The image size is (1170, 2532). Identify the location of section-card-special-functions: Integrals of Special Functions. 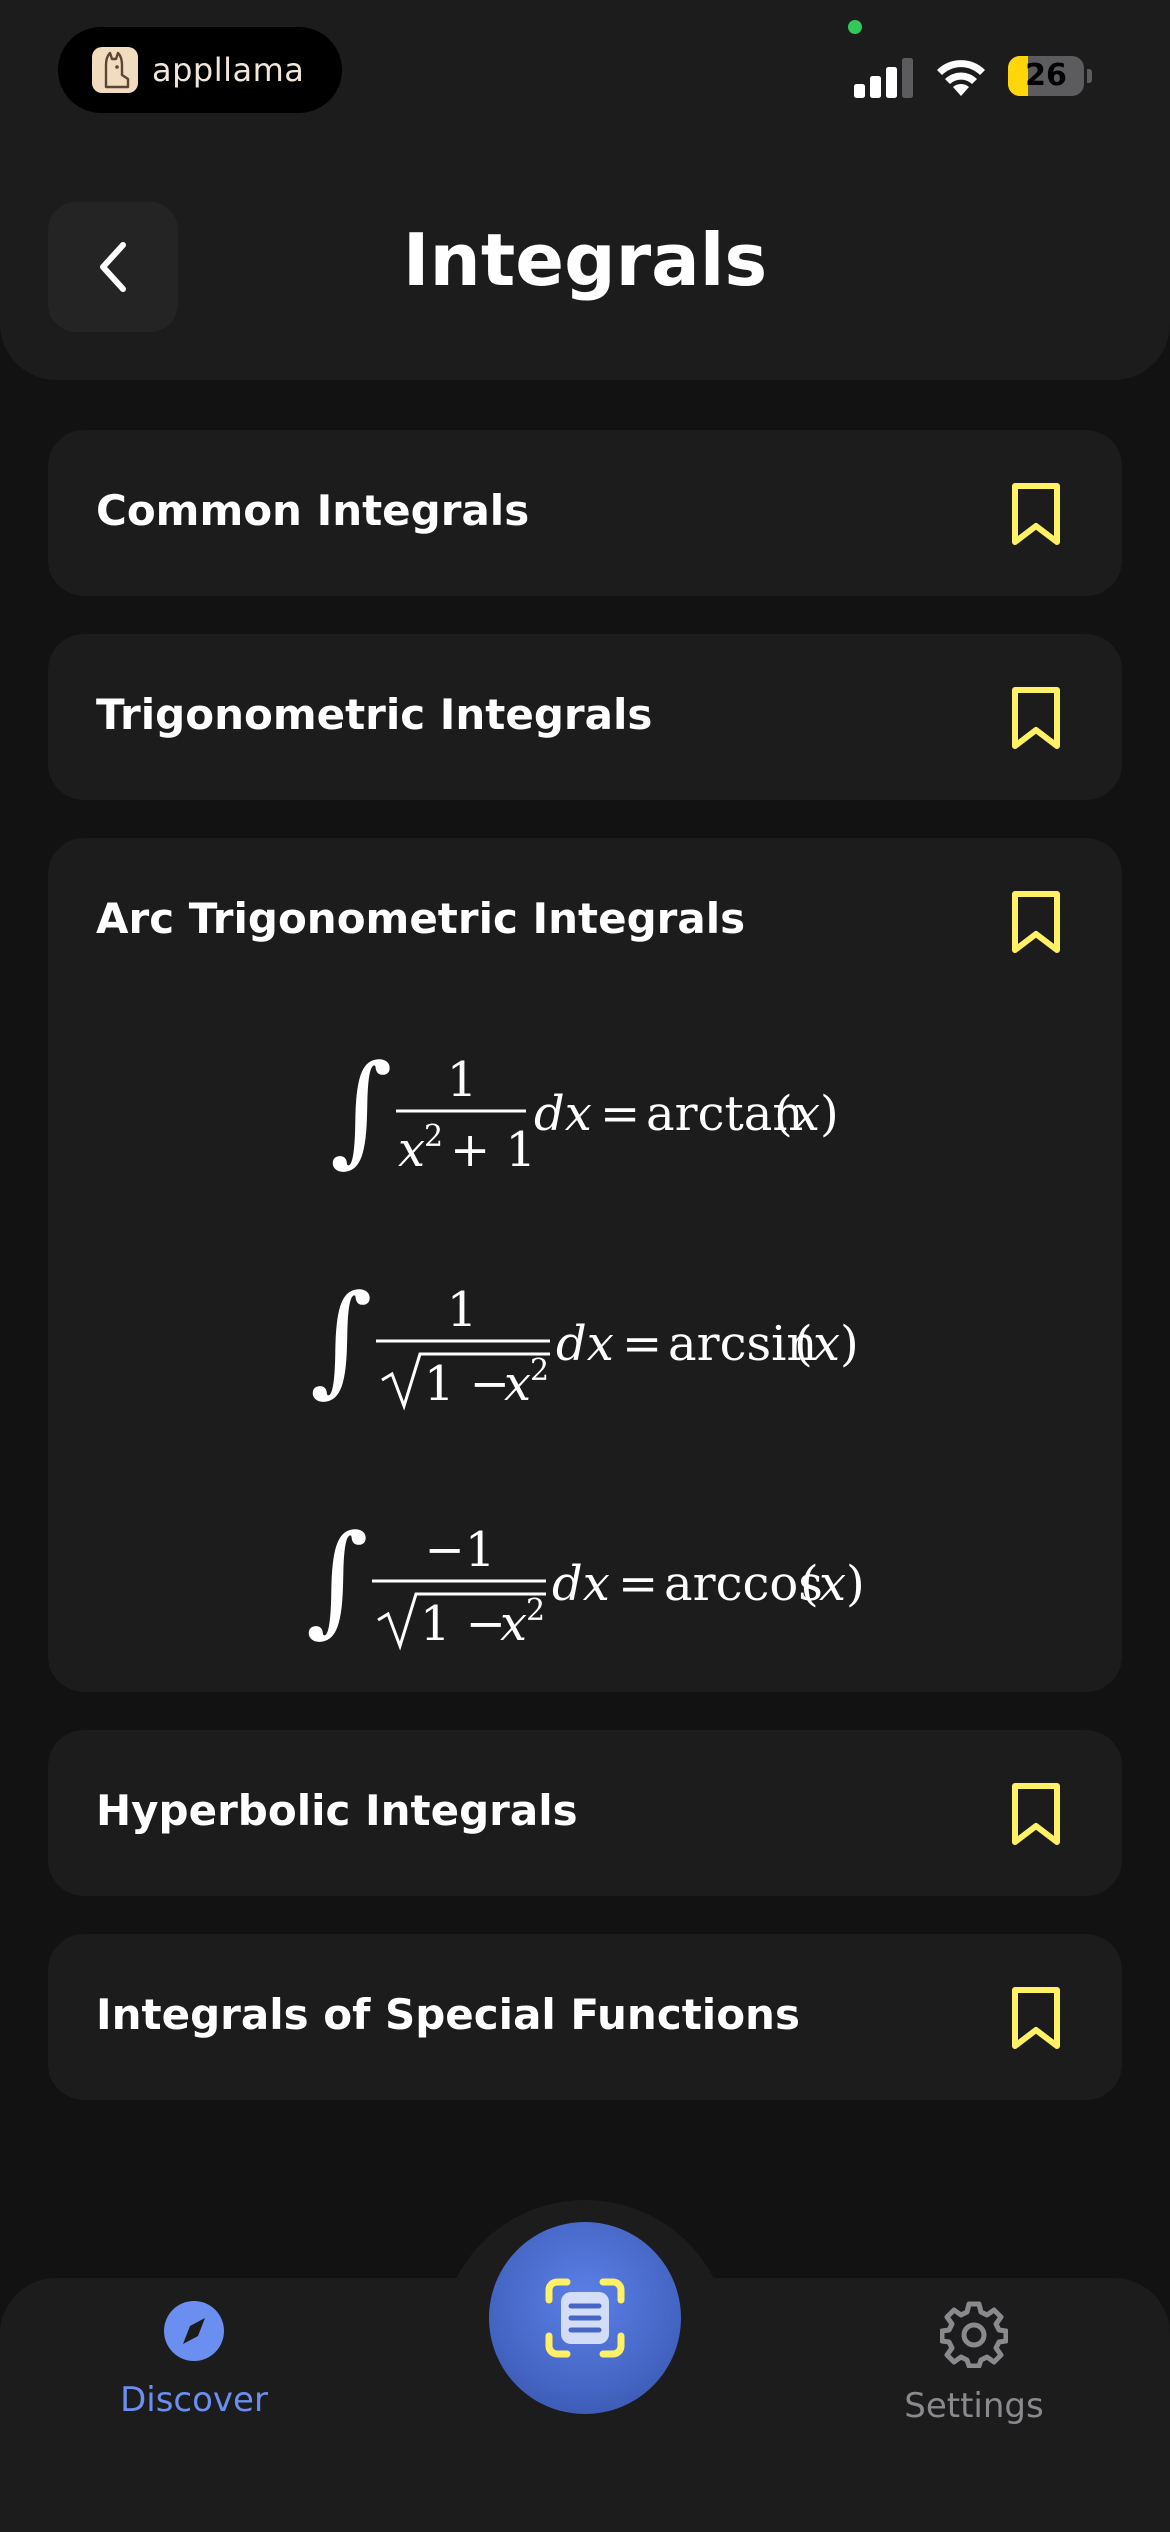
(585, 2017).